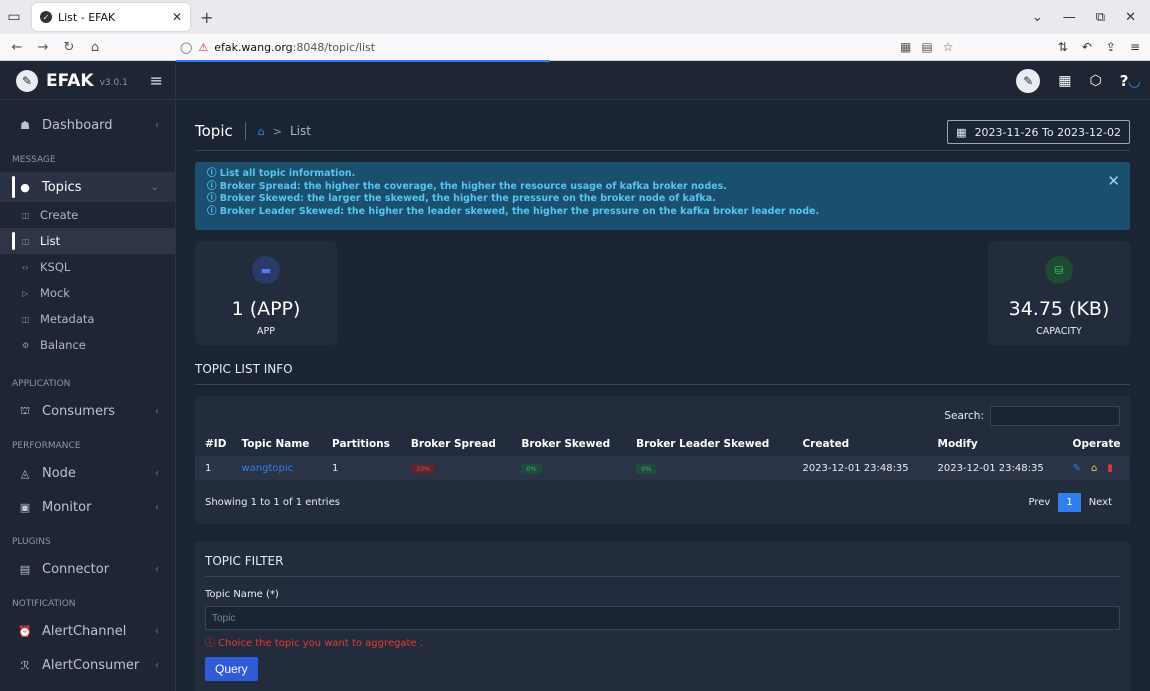 This screenshot has height=691, width=1150. I want to click on sidebar-item-alertchannel: ⏰ AlertChannel ‹, so click(87, 631).